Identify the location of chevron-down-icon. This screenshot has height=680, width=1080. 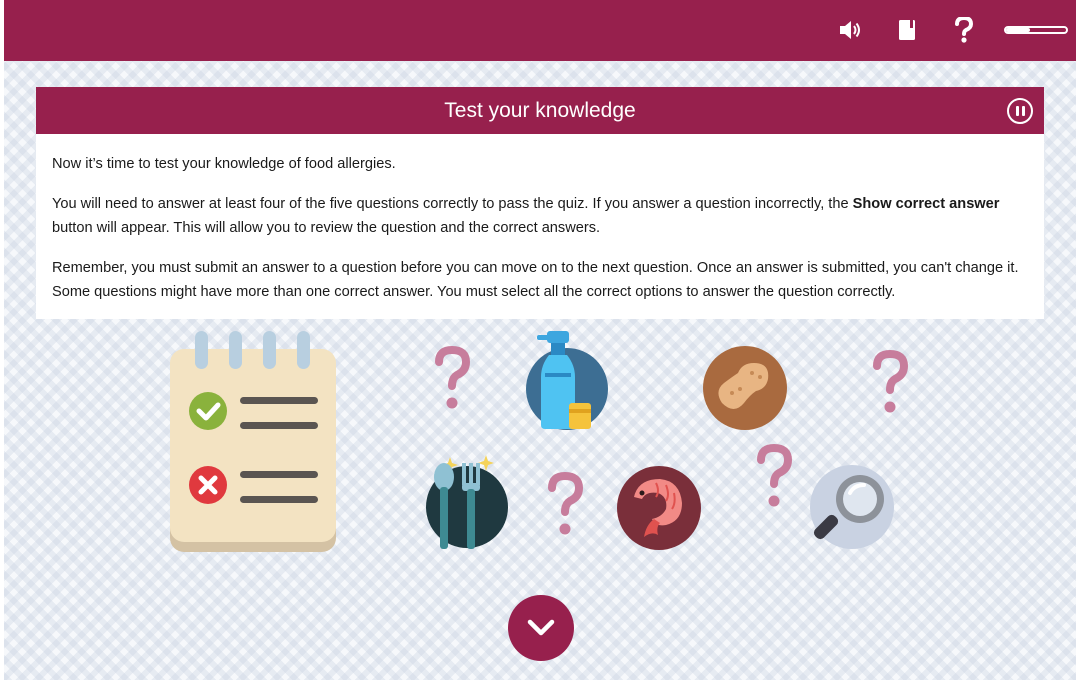
(541, 627).